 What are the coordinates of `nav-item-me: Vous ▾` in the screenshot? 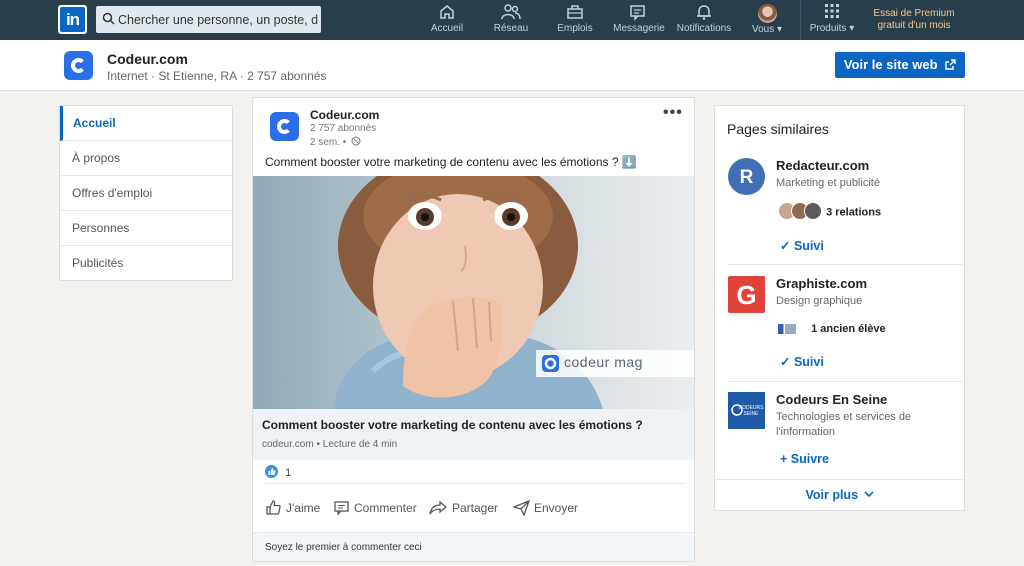 It's located at (767, 20).